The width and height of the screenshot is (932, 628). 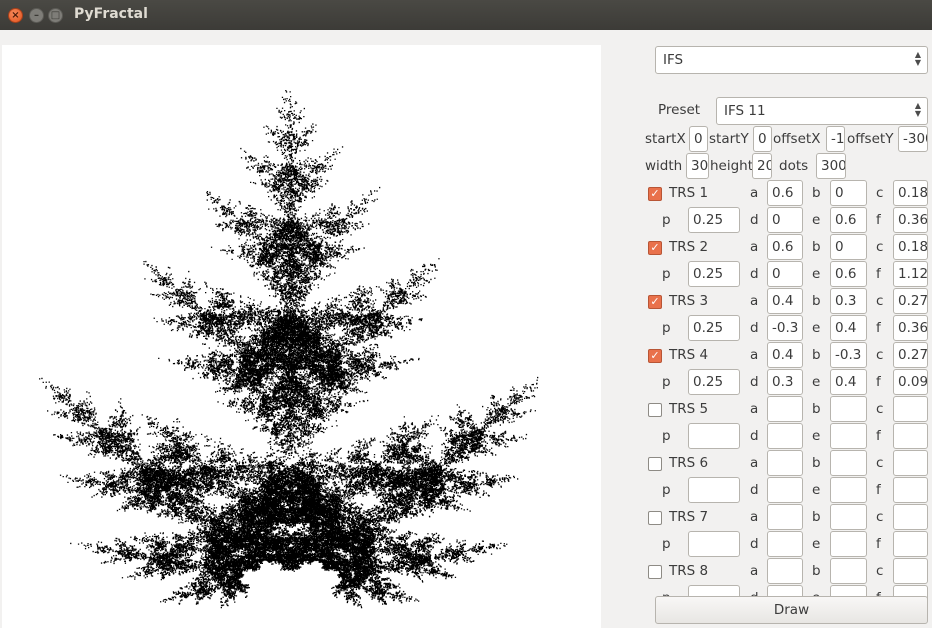 I want to click on startx-field: 0, so click(x=698, y=139).